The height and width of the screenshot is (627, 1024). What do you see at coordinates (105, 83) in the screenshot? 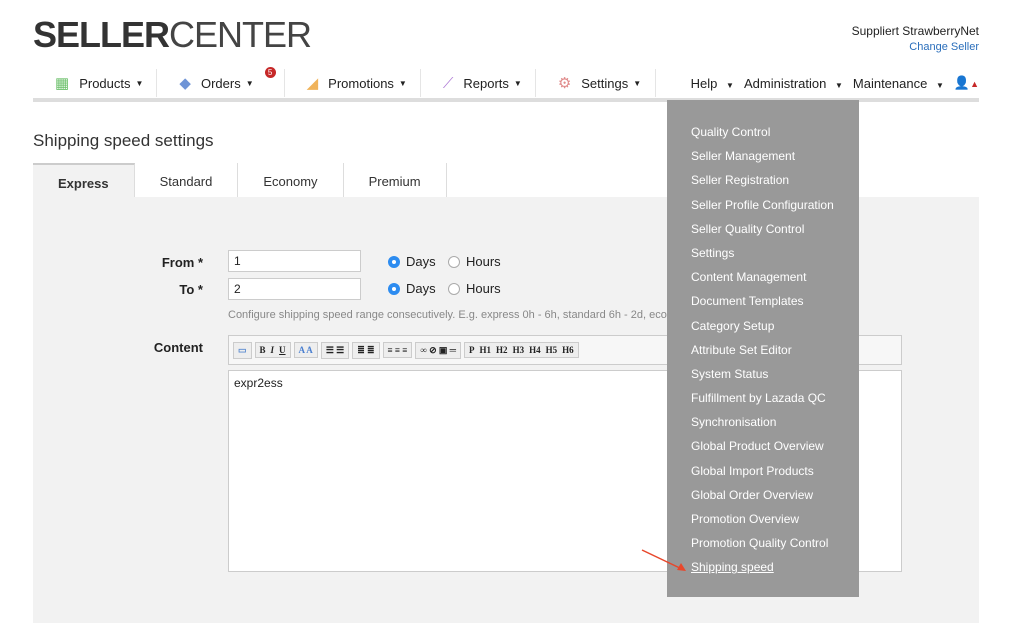
I see `nav-label: Products` at bounding box center [105, 83].